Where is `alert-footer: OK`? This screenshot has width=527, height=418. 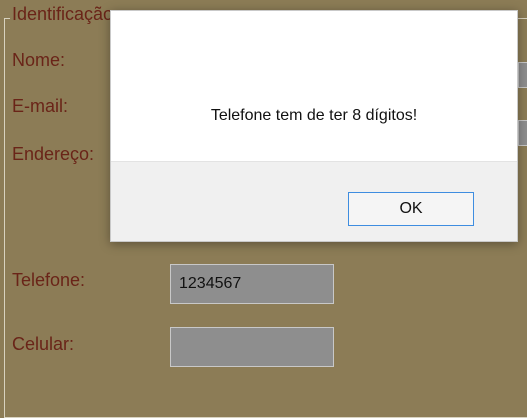 alert-footer: OK is located at coordinates (314, 201).